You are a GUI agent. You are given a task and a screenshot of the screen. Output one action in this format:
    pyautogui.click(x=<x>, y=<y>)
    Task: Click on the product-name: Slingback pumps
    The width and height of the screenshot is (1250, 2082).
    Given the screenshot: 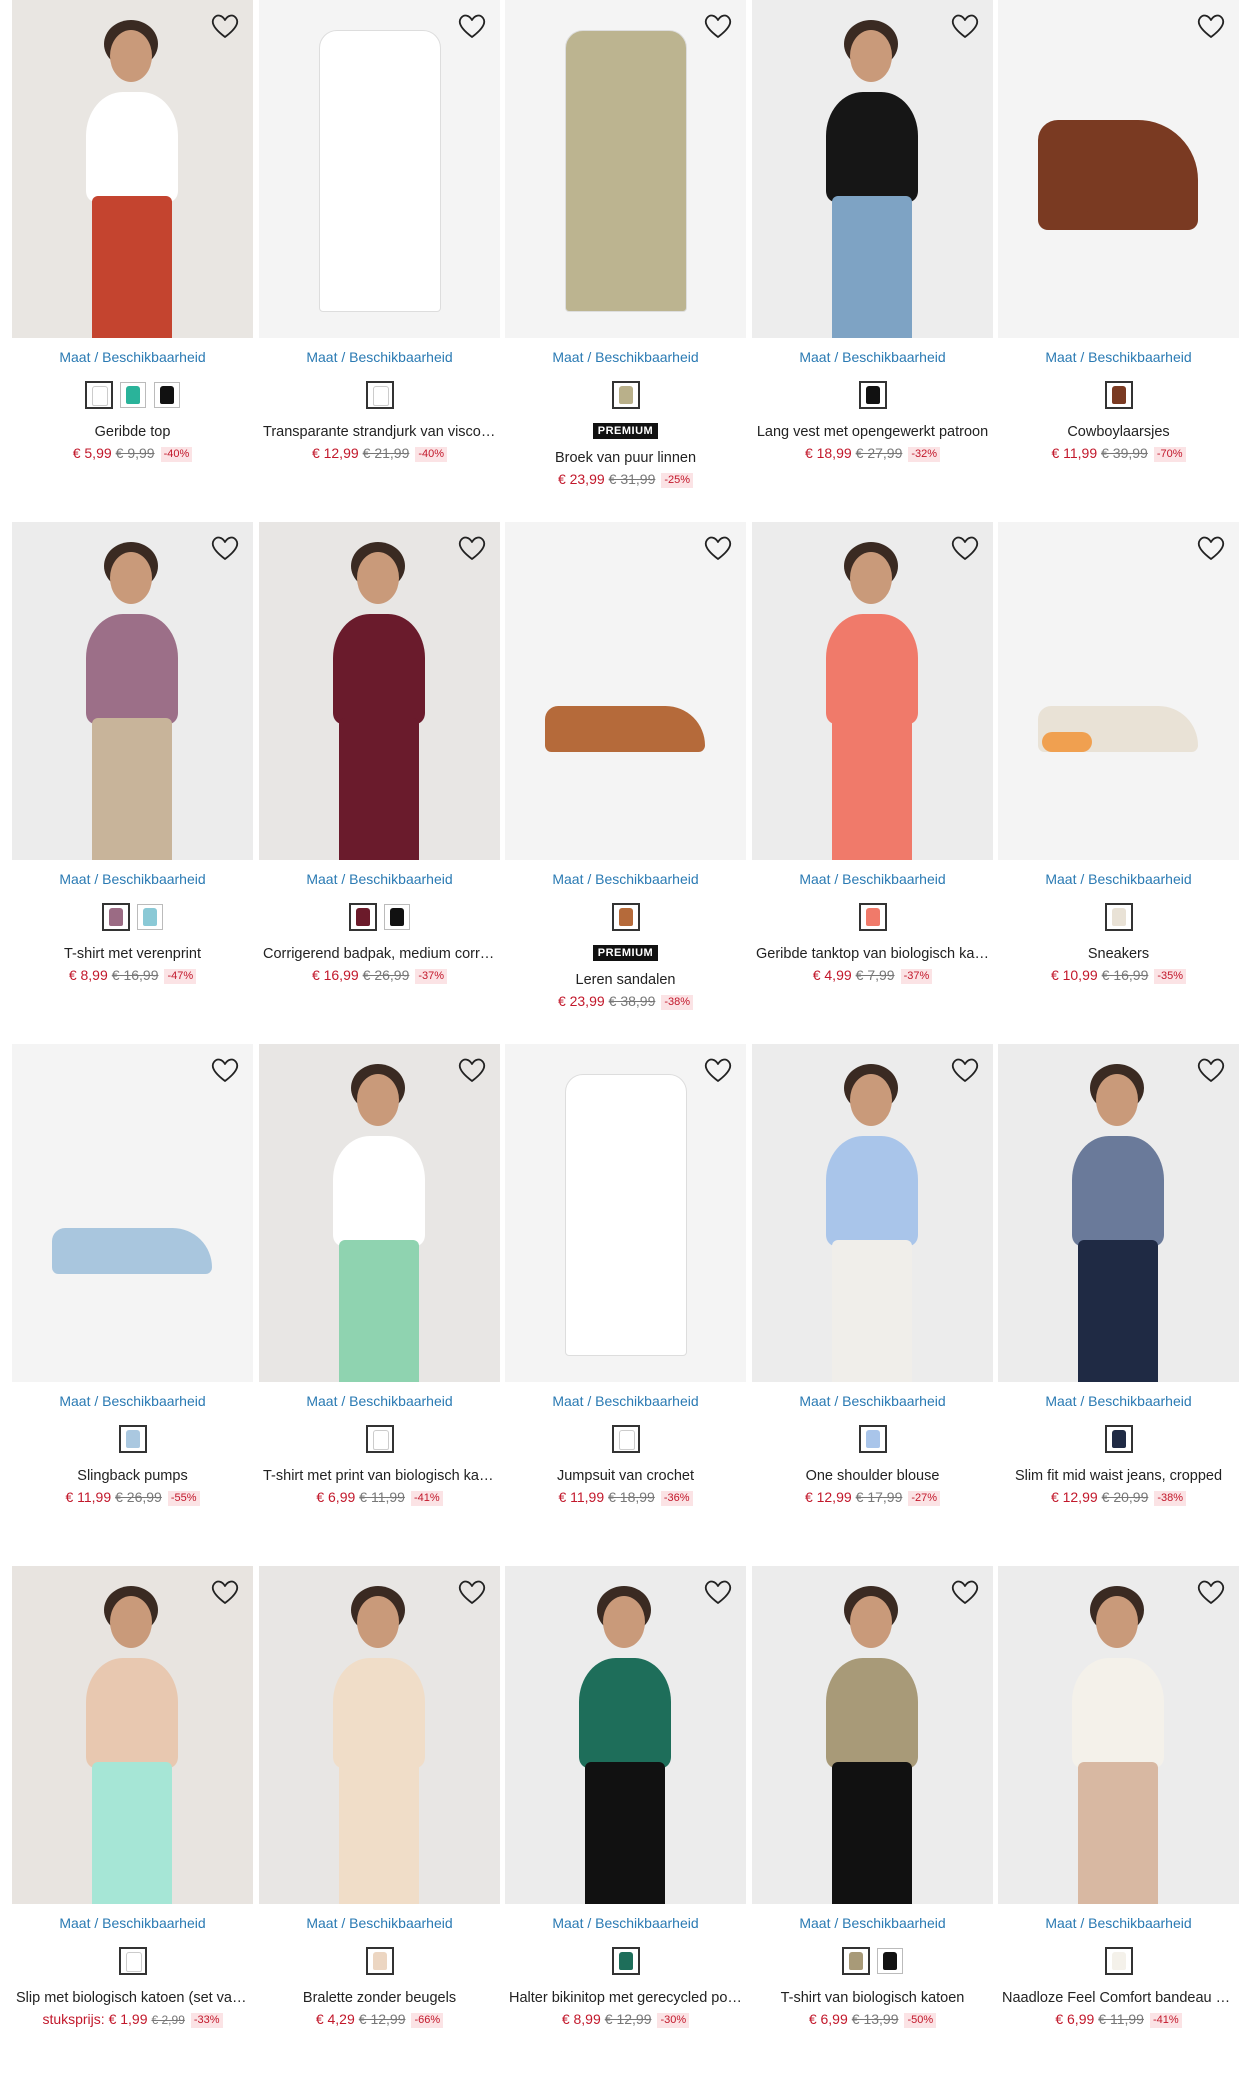 What is the action you would take?
    pyautogui.click(x=132, y=1476)
    